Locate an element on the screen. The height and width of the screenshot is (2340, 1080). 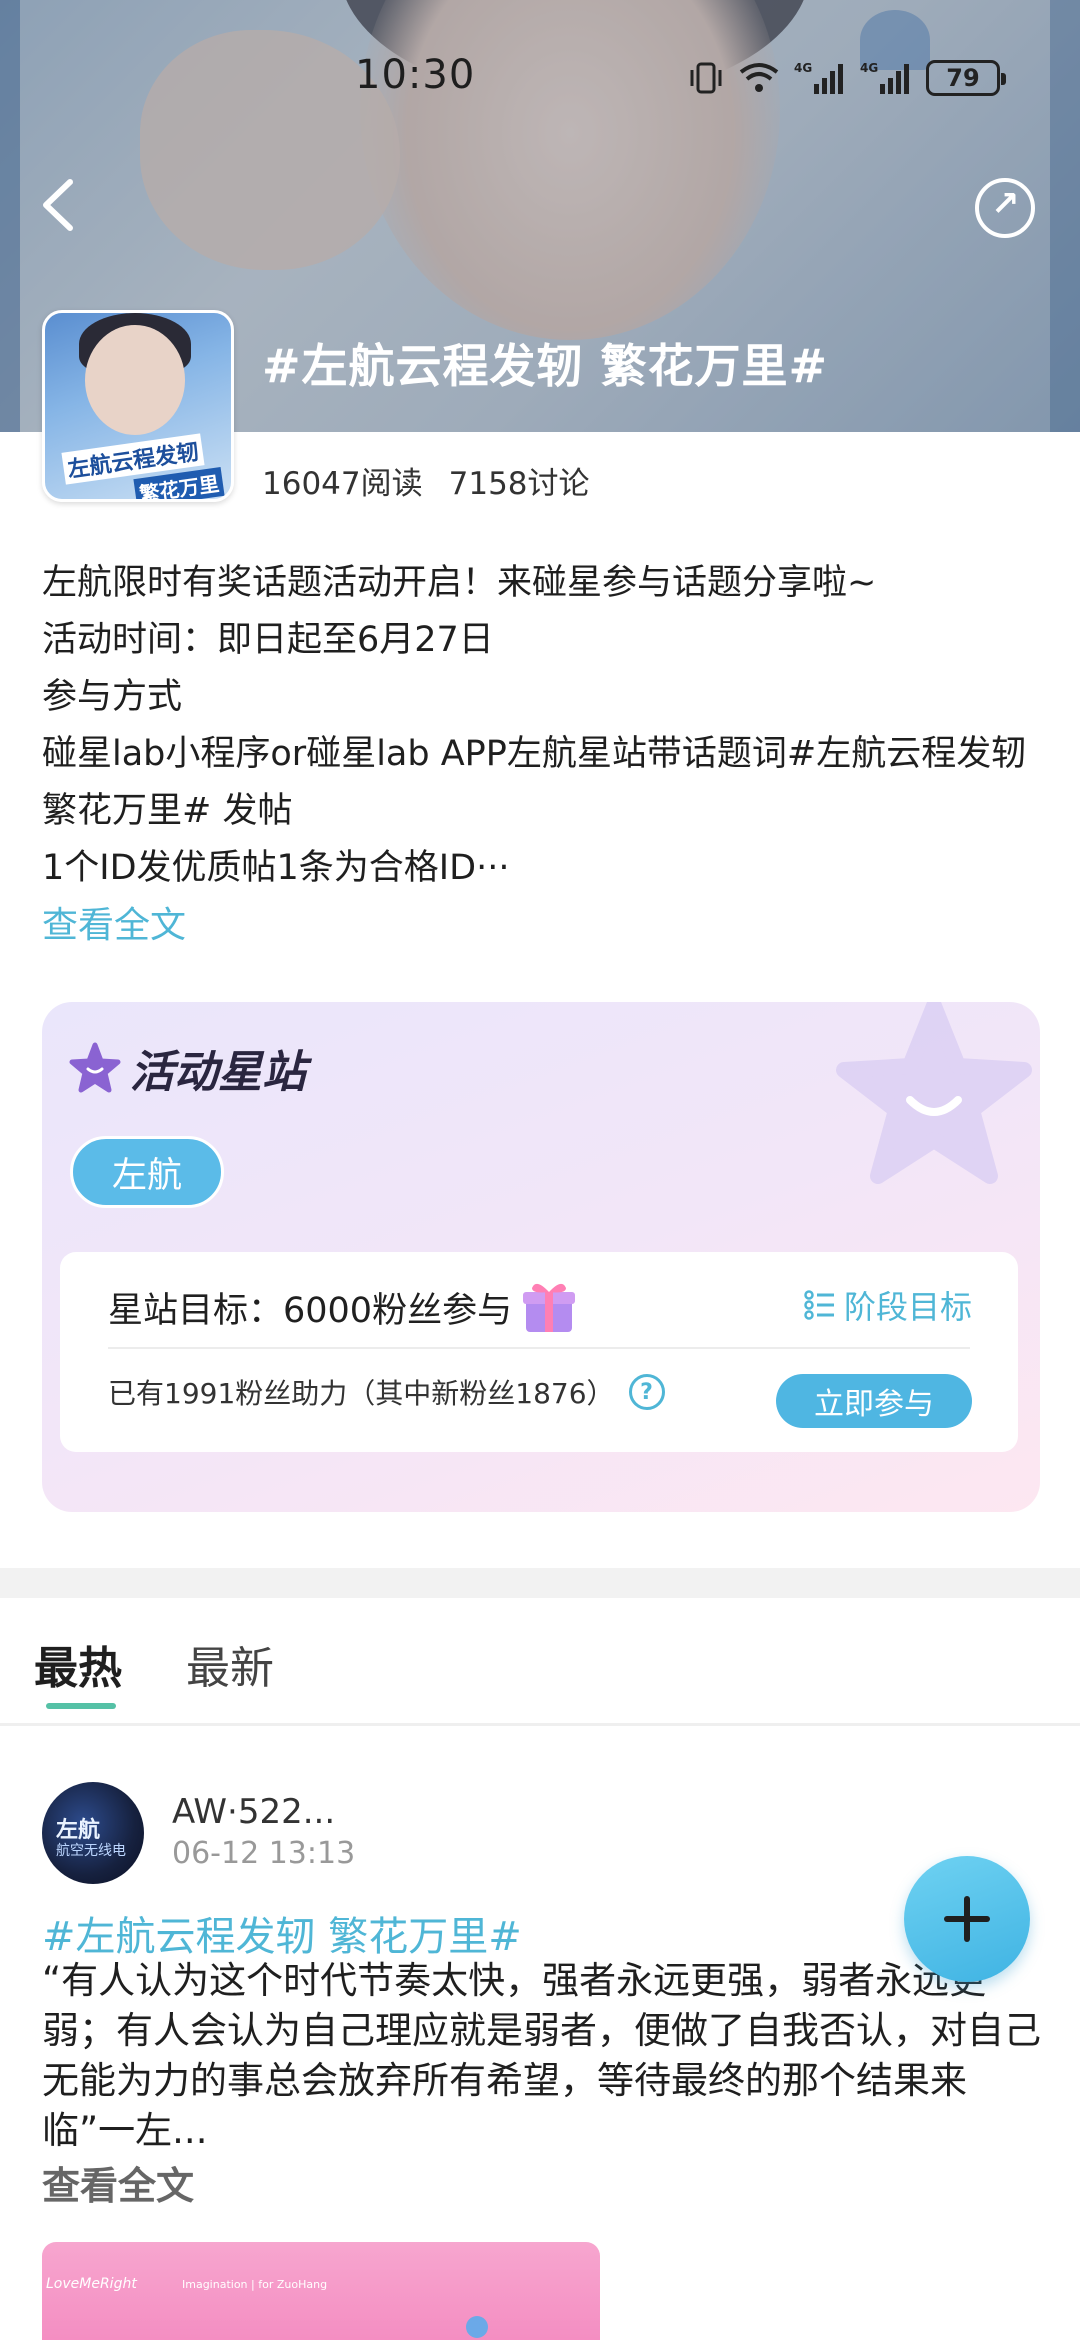
list-icon is located at coordinates (819, 1305).